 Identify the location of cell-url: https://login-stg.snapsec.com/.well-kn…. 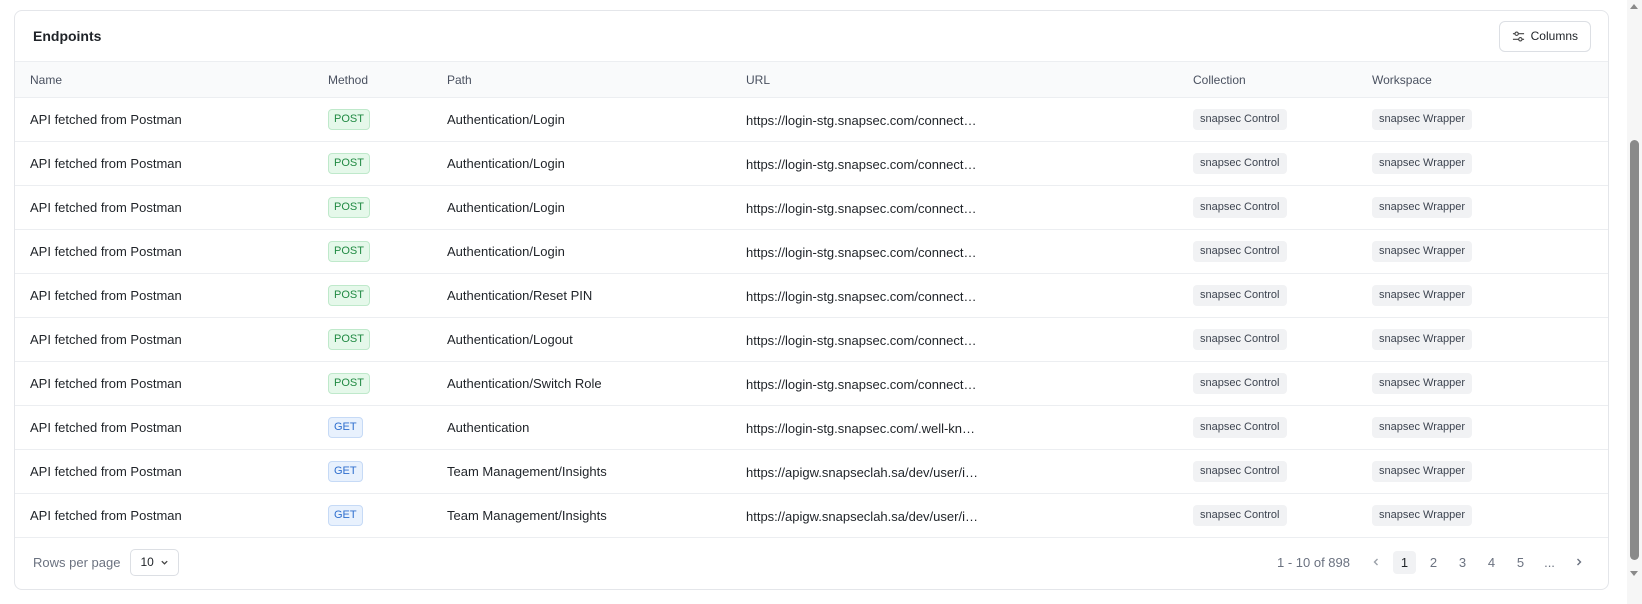
(954, 428).